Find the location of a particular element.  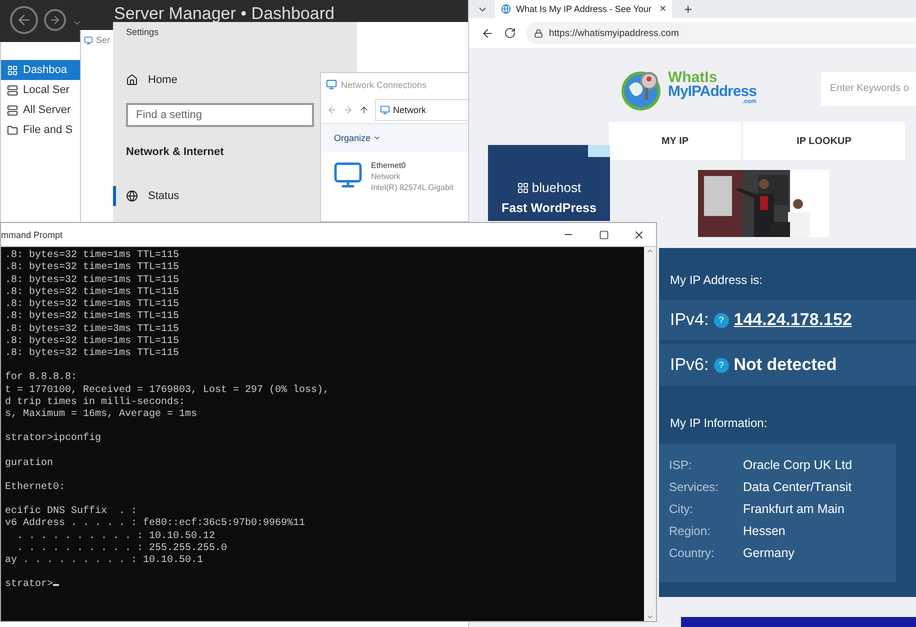

forward-icon is located at coordinates (348, 109).